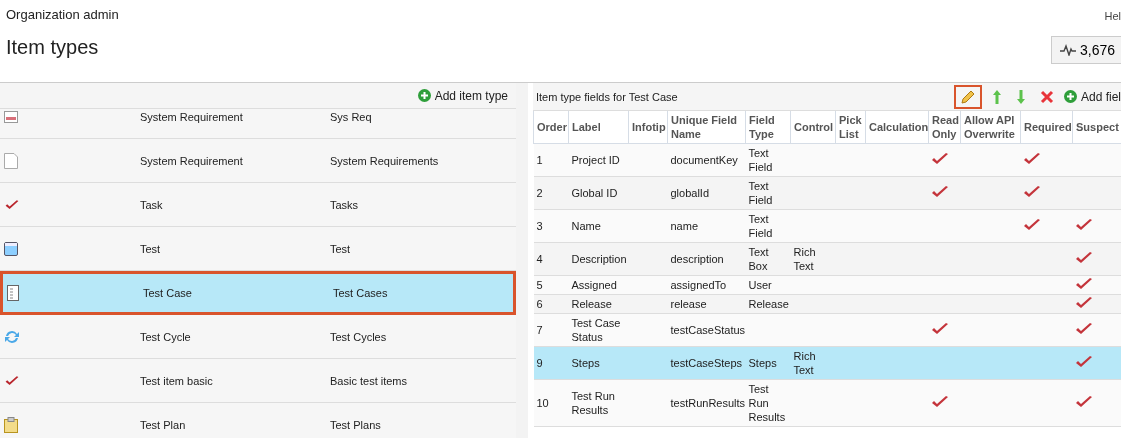 This screenshot has width=1121, height=438. Describe the element at coordinates (11, 160) in the screenshot. I see `page-icon` at that location.